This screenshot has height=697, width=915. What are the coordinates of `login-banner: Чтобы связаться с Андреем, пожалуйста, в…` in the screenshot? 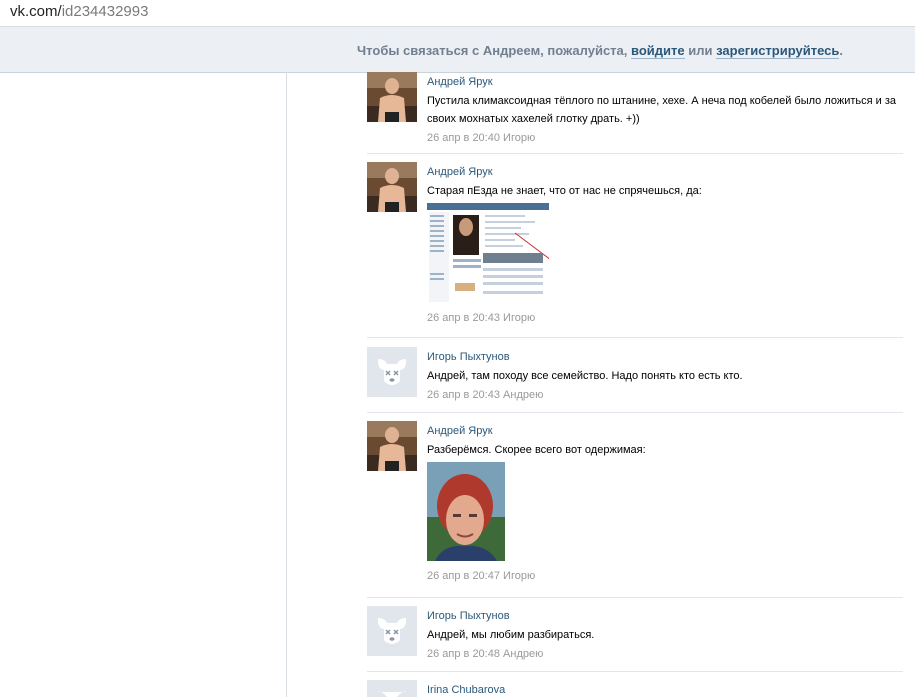 It's located at (457, 50).